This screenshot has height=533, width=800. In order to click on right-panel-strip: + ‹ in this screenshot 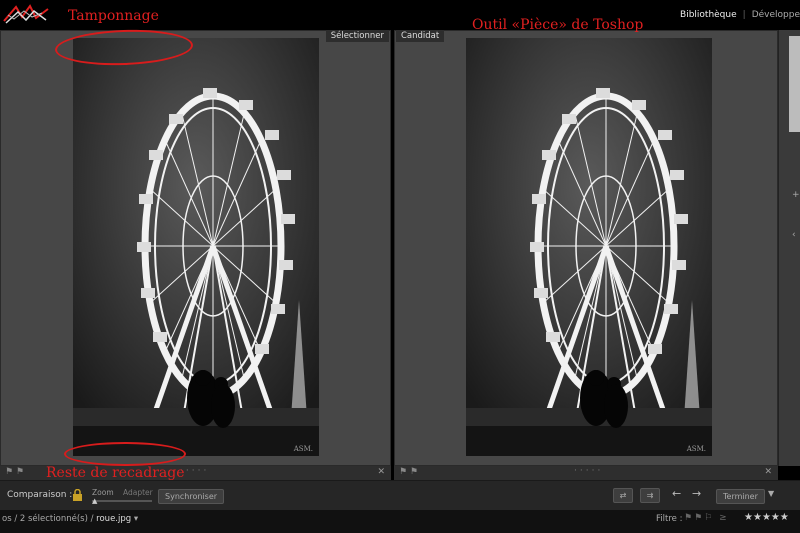, I will do `click(789, 248)`.